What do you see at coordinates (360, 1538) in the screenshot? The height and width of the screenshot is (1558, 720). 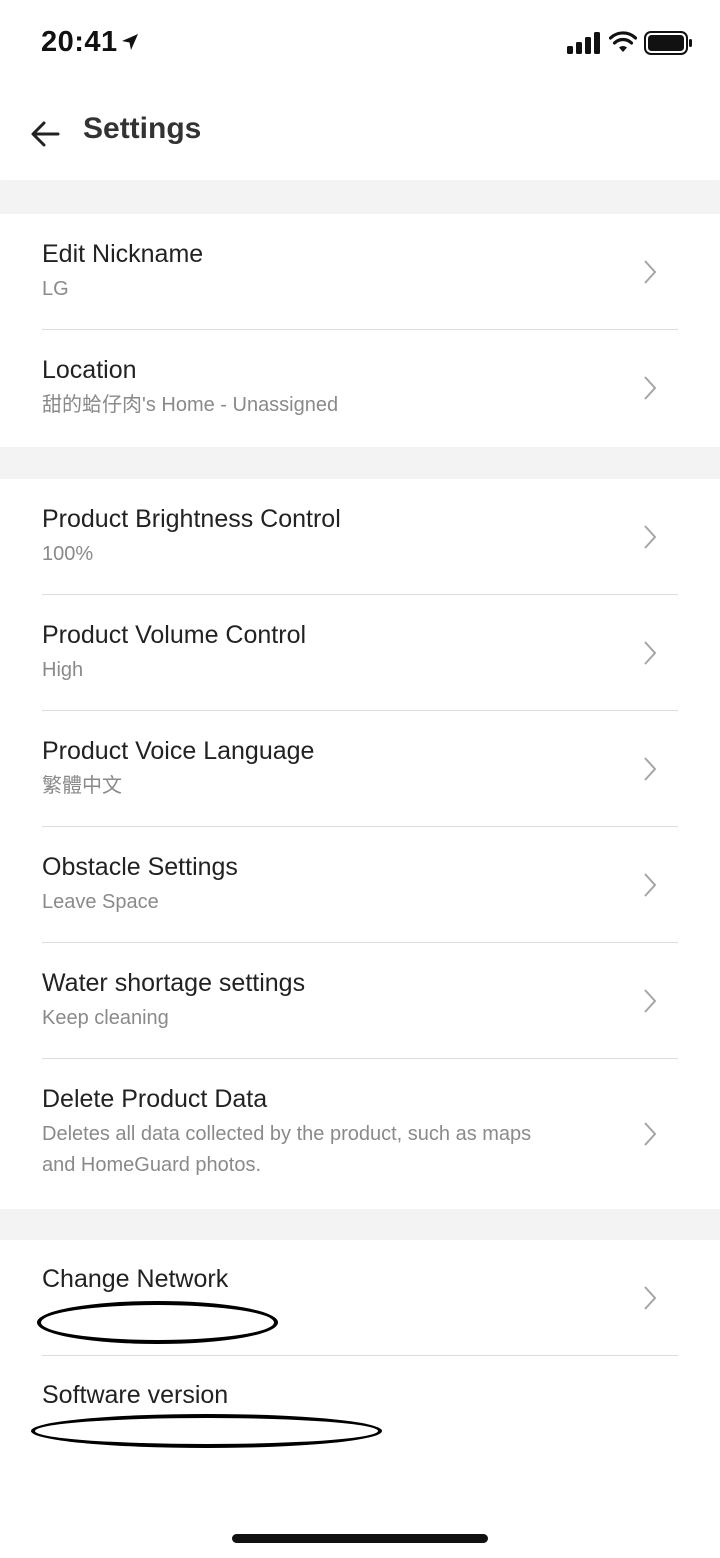 I see `home-indicator` at bounding box center [360, 1538].